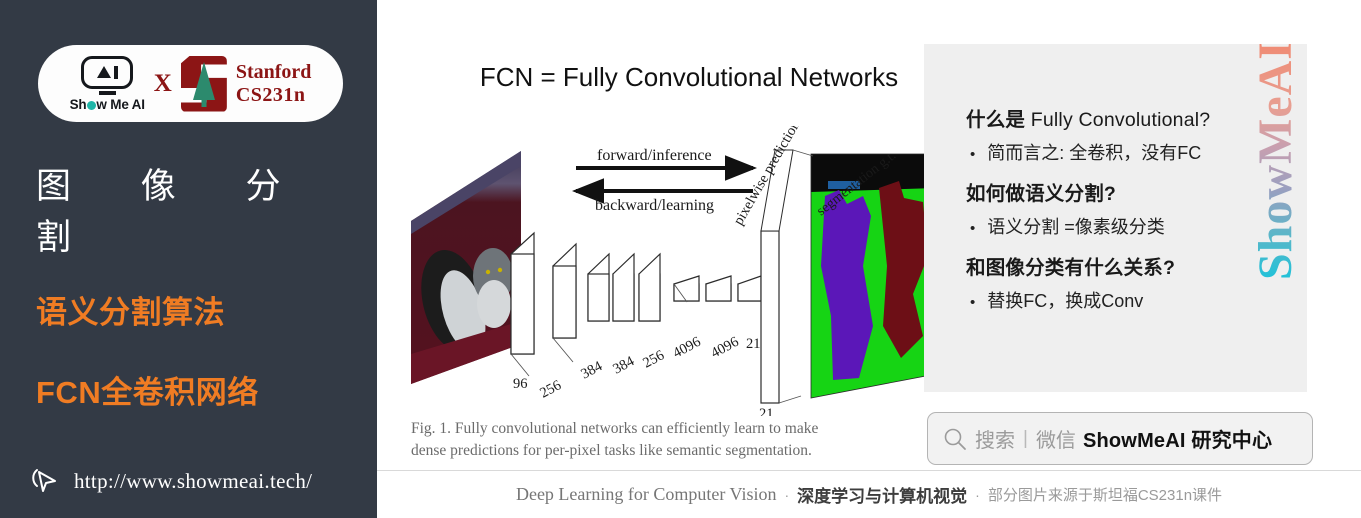 This screenshot has height=518, width=1361. What do you see at coordinates (1071, 268) in the screenshot?
I see `panel-heading-3: 和图像分类有什么关系?` at bounding box center [1071, 268].